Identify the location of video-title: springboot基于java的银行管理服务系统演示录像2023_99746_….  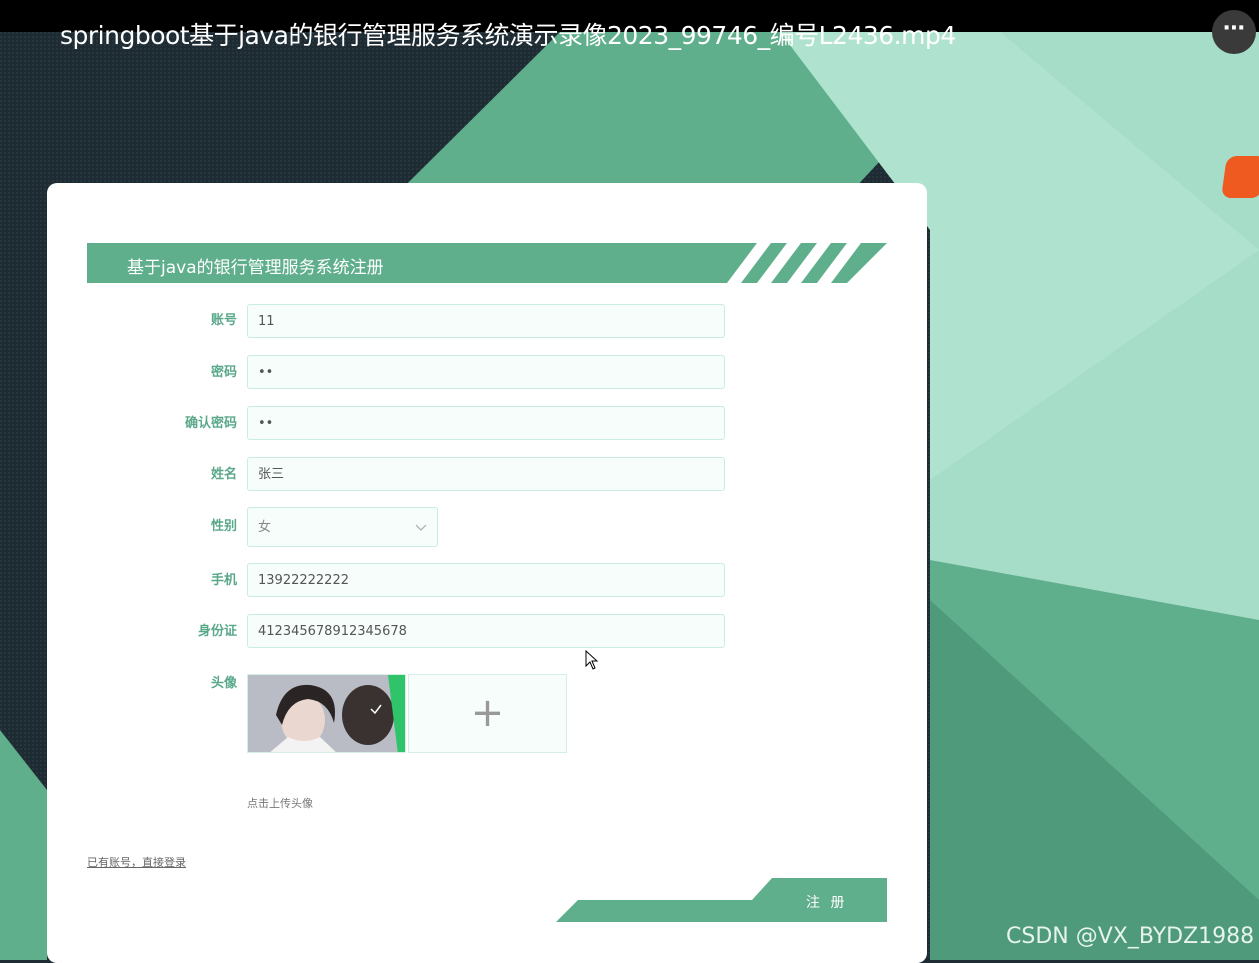
(508, 35).